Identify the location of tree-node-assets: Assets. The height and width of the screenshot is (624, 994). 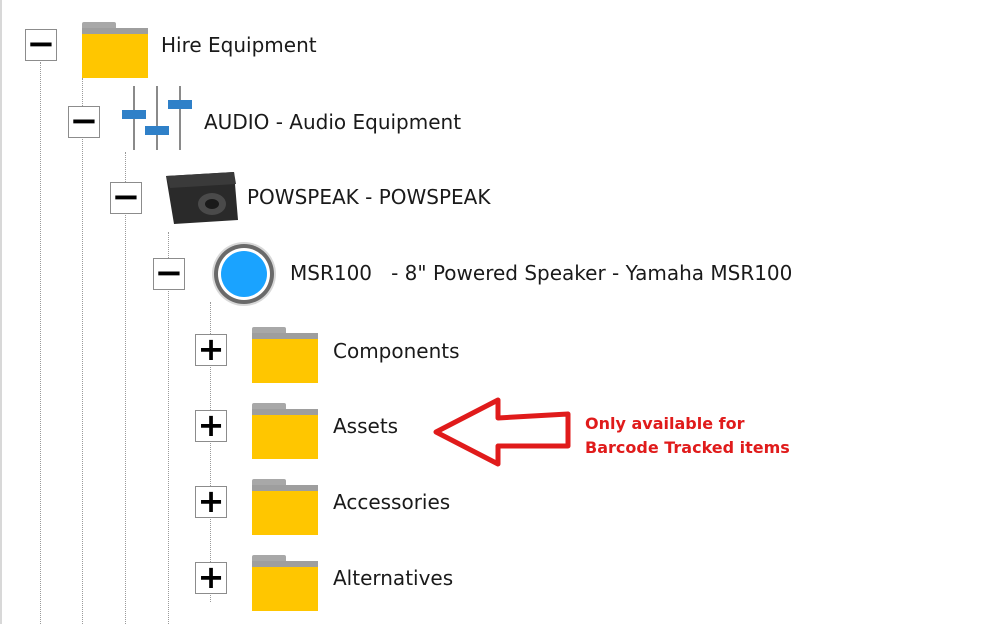
(365, 426).